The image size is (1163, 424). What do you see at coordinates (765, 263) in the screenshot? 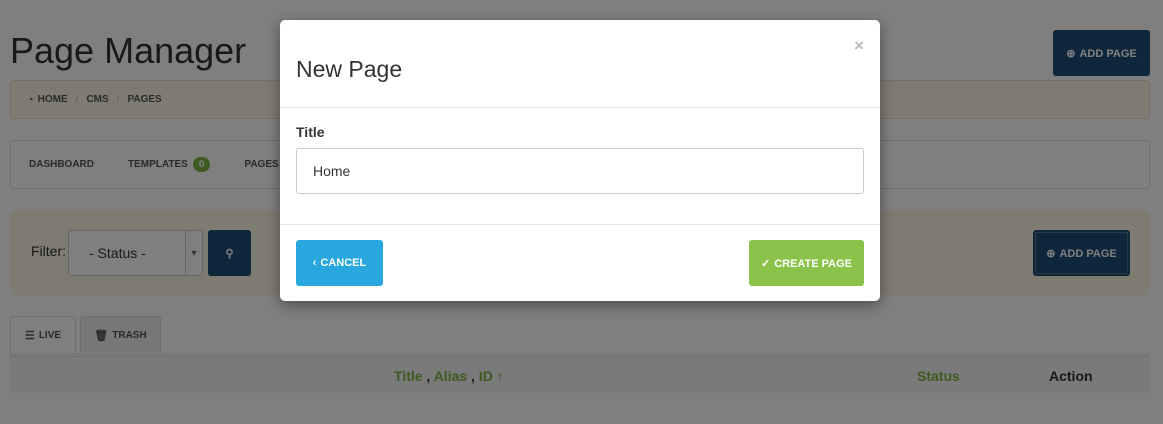
I see `check-circle-icon: ✓` at bounding box center [765, 263].